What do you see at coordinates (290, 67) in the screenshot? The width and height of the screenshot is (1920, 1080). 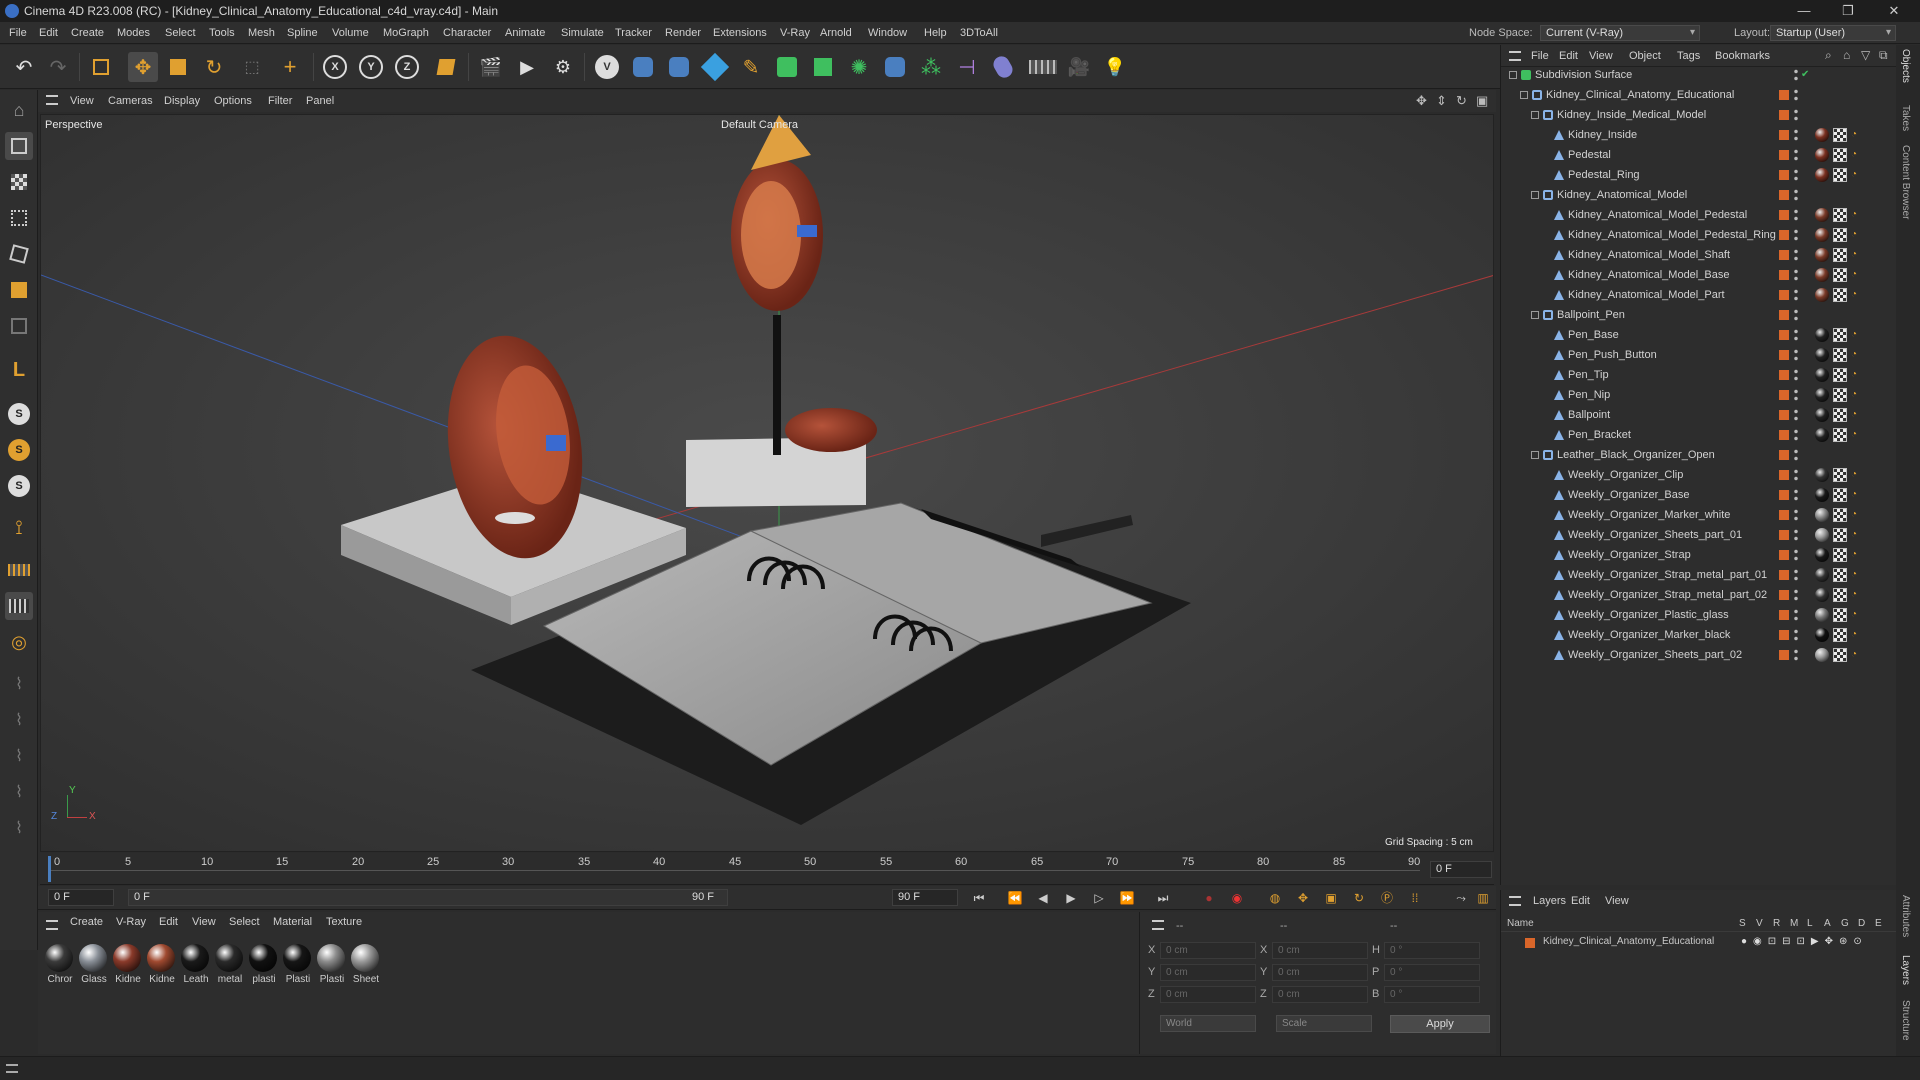 I see `add-tool-button: +` at bounding box center [290, 67].